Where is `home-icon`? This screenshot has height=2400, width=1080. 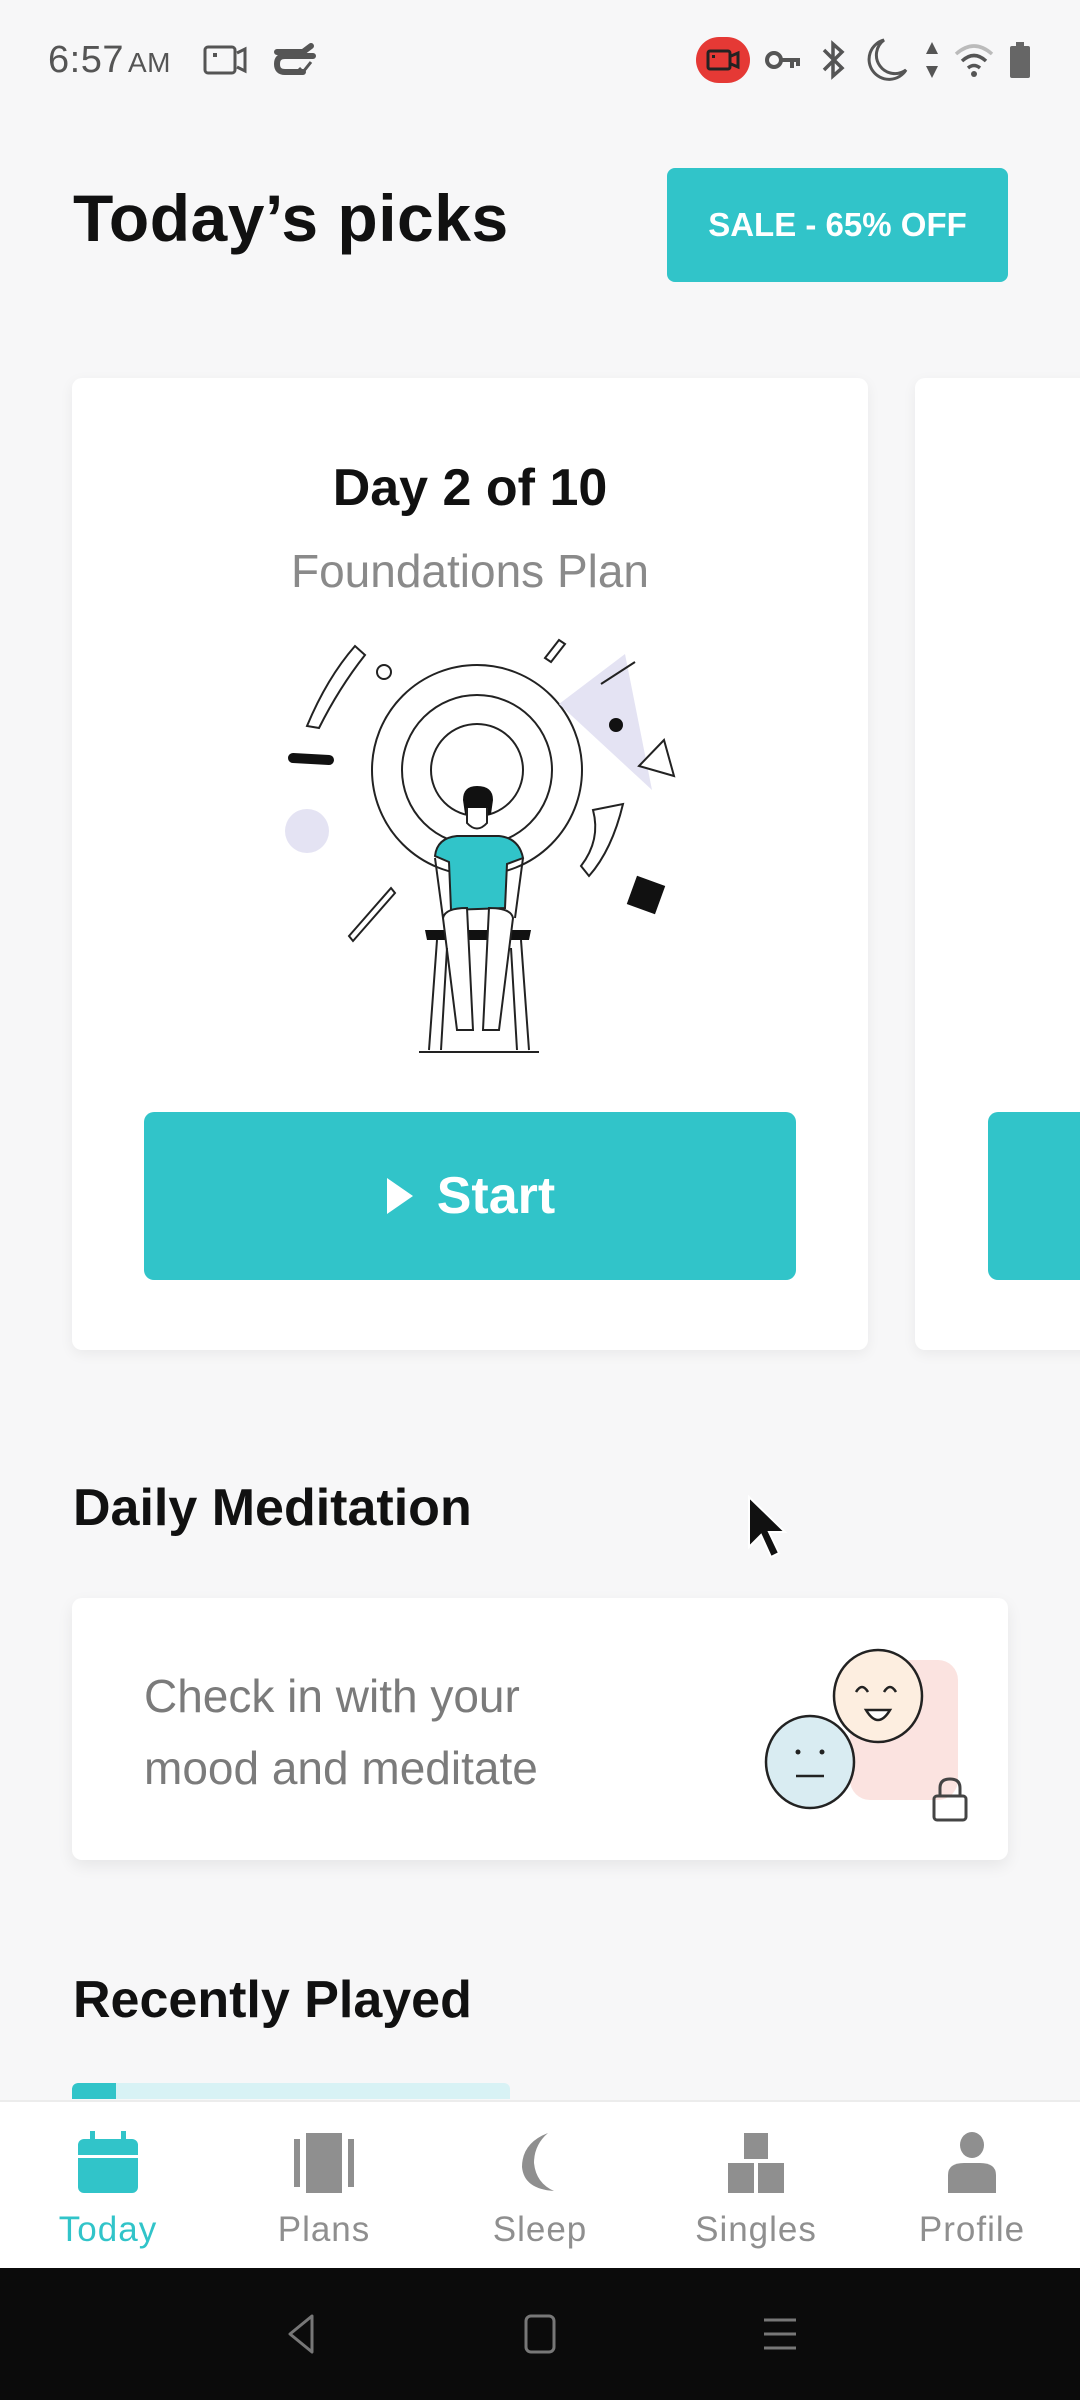 home-icon is located at coordinates (540, 2334).